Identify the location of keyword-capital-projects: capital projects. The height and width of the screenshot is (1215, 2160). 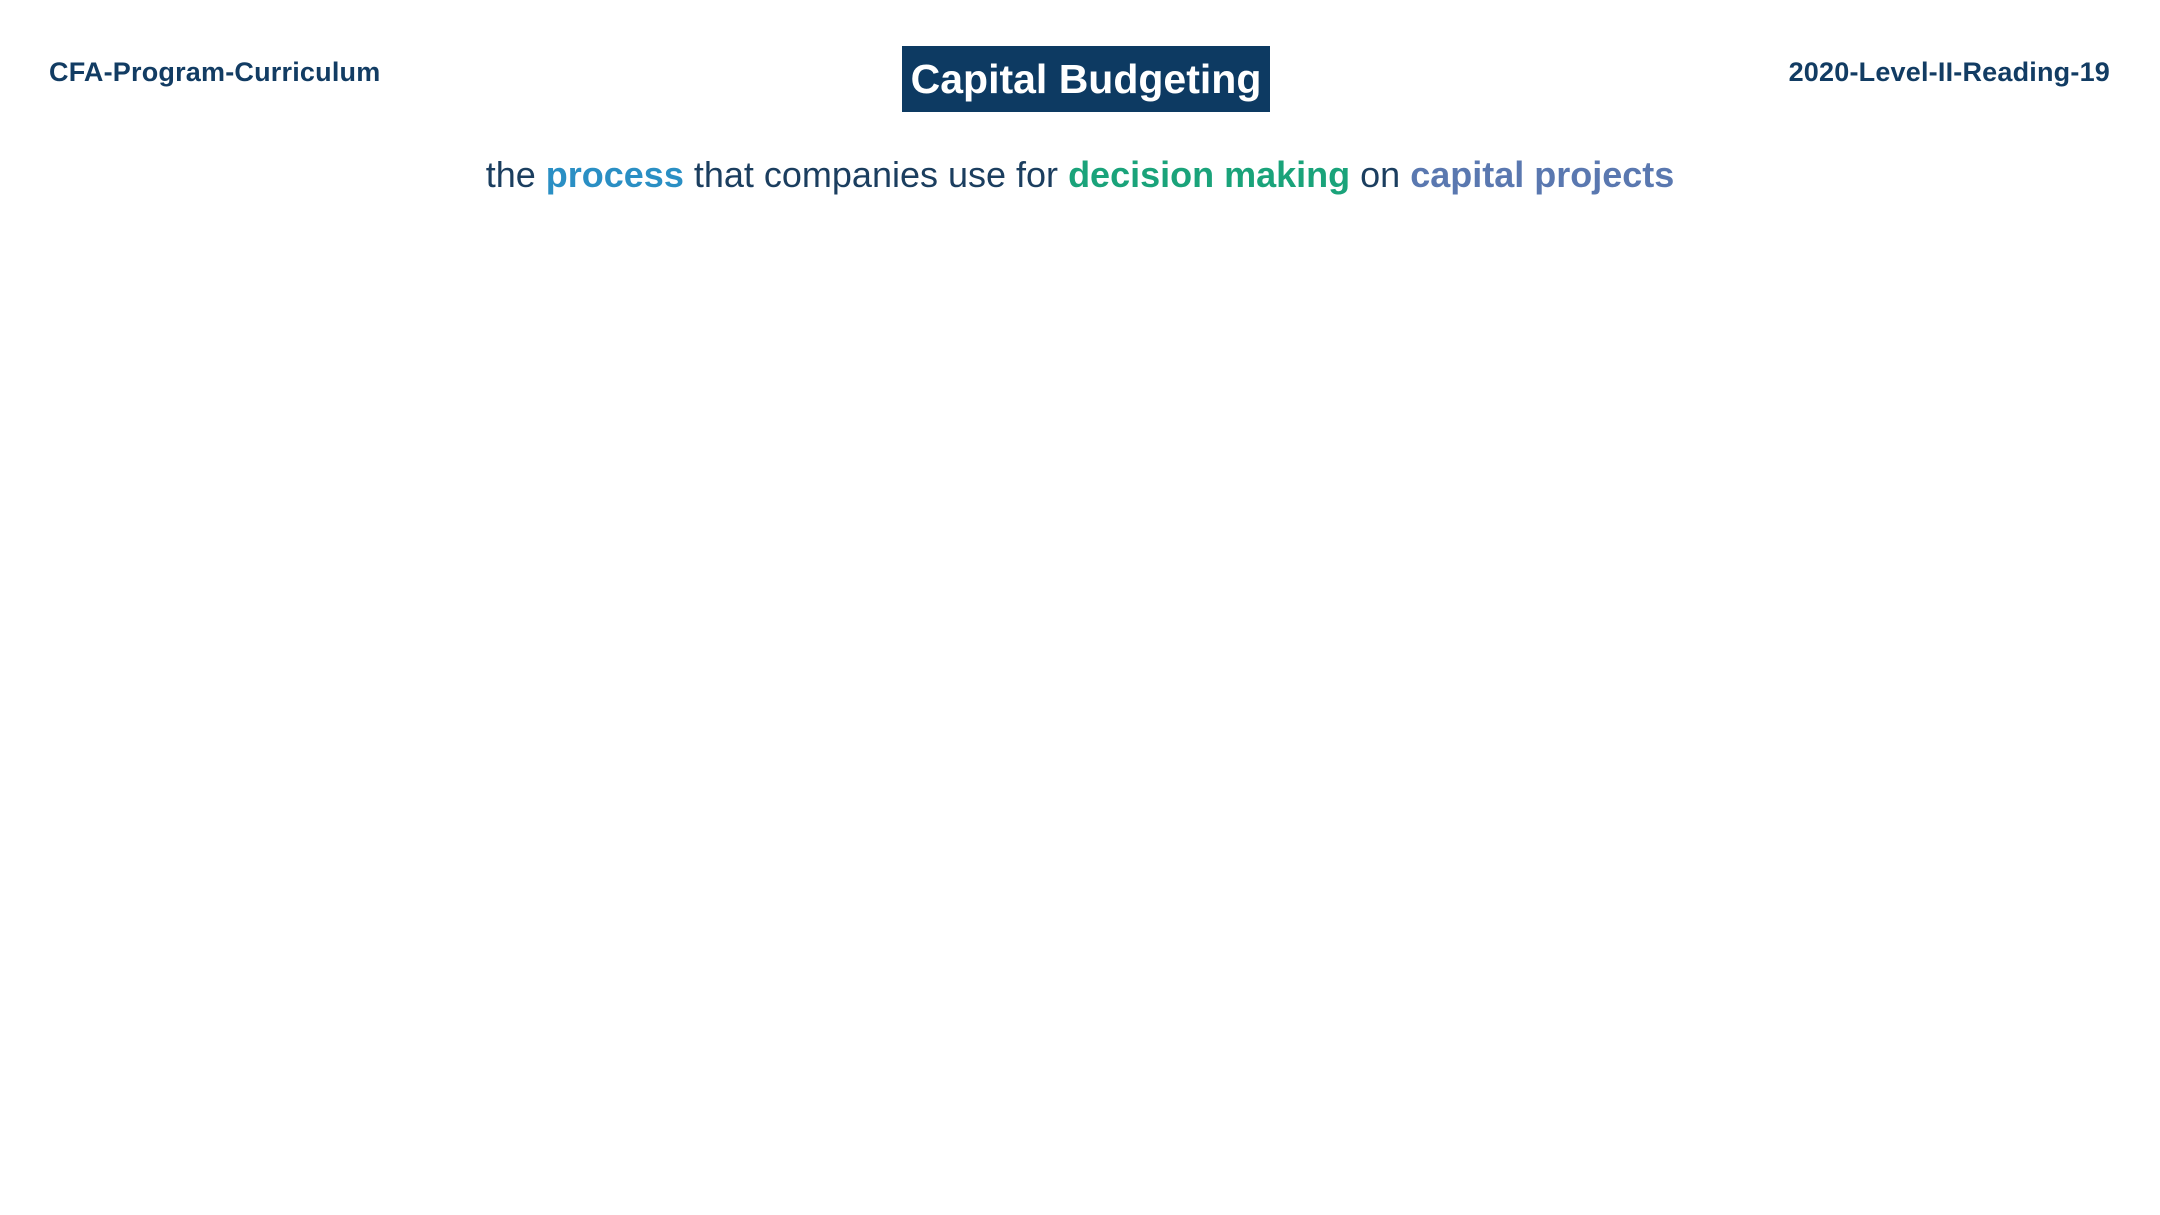
(1542, 174).